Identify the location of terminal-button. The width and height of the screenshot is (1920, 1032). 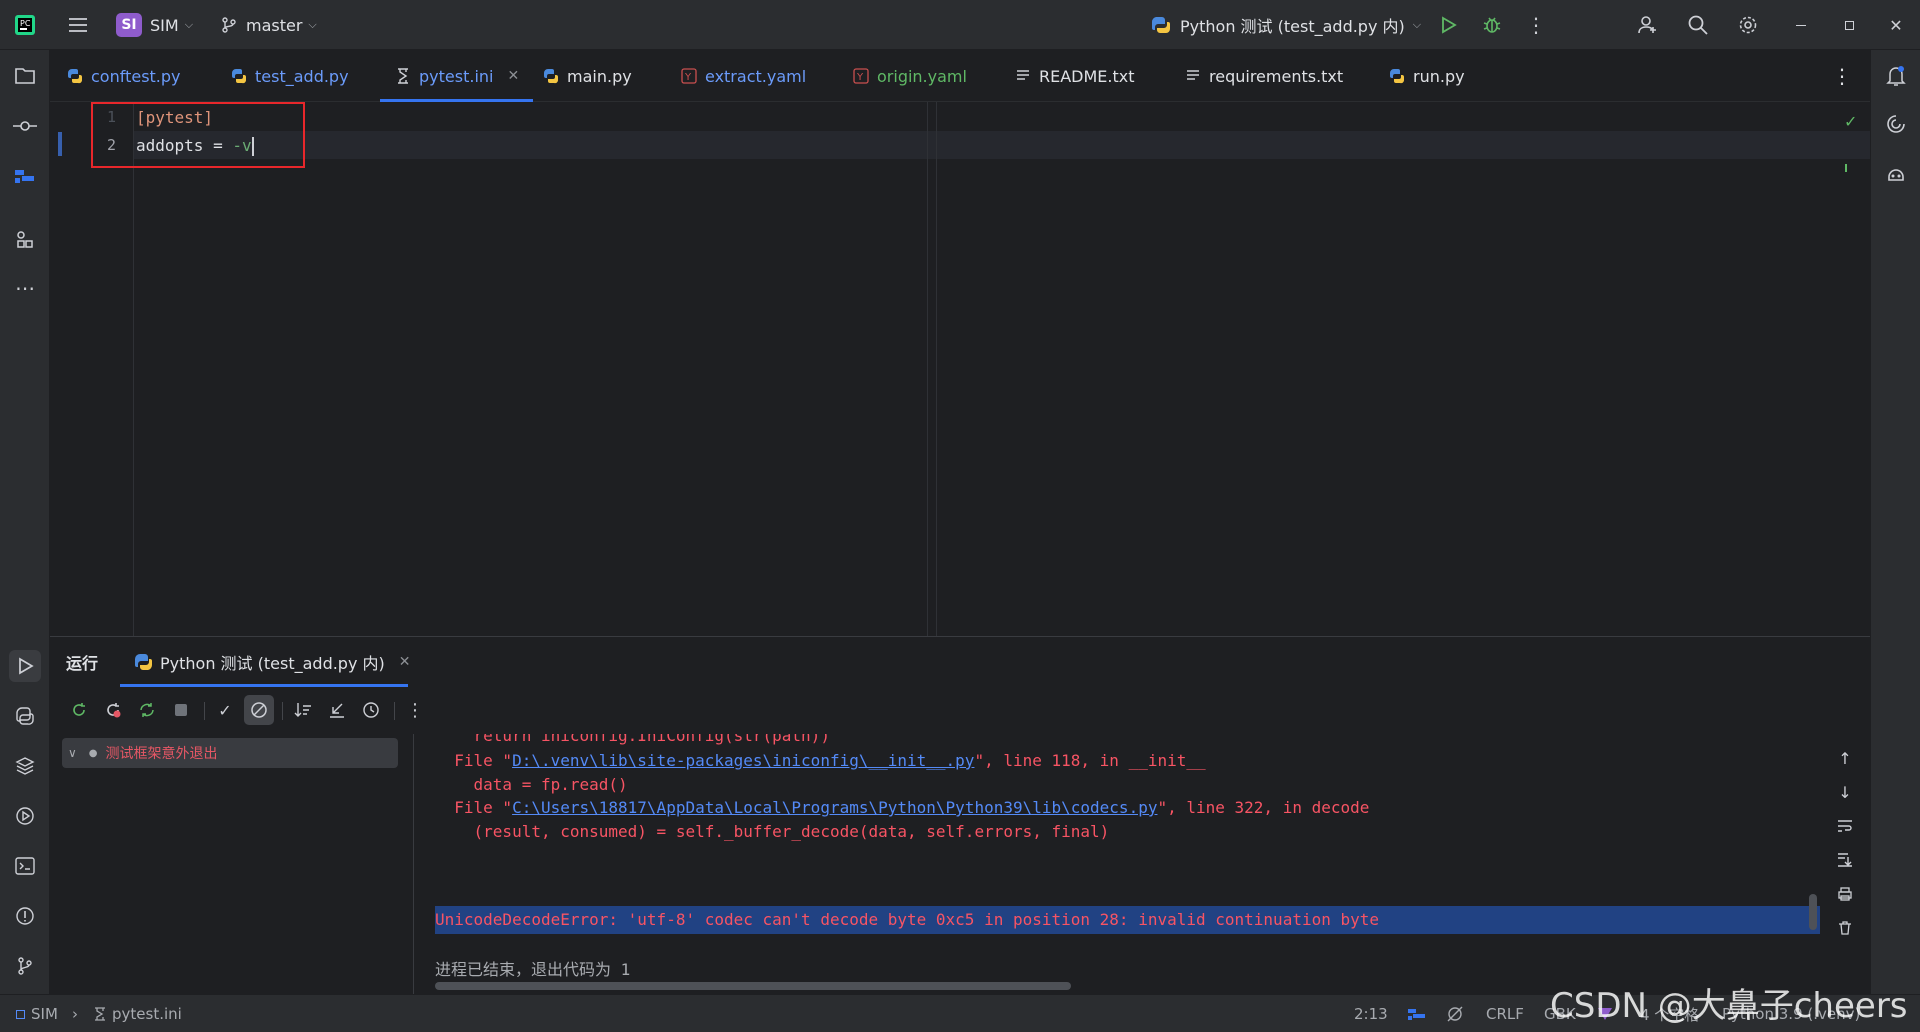
(25, 866).